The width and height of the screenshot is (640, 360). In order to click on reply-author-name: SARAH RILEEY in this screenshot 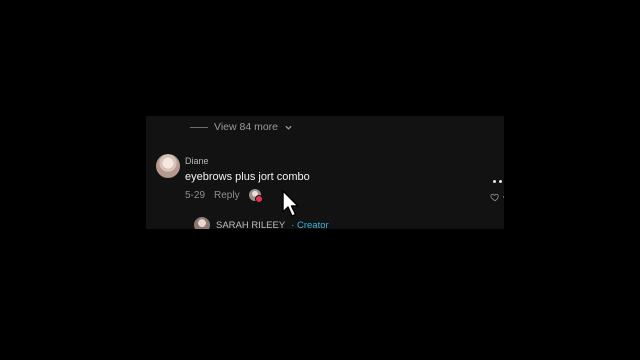, I will do `click(250, 225)`.